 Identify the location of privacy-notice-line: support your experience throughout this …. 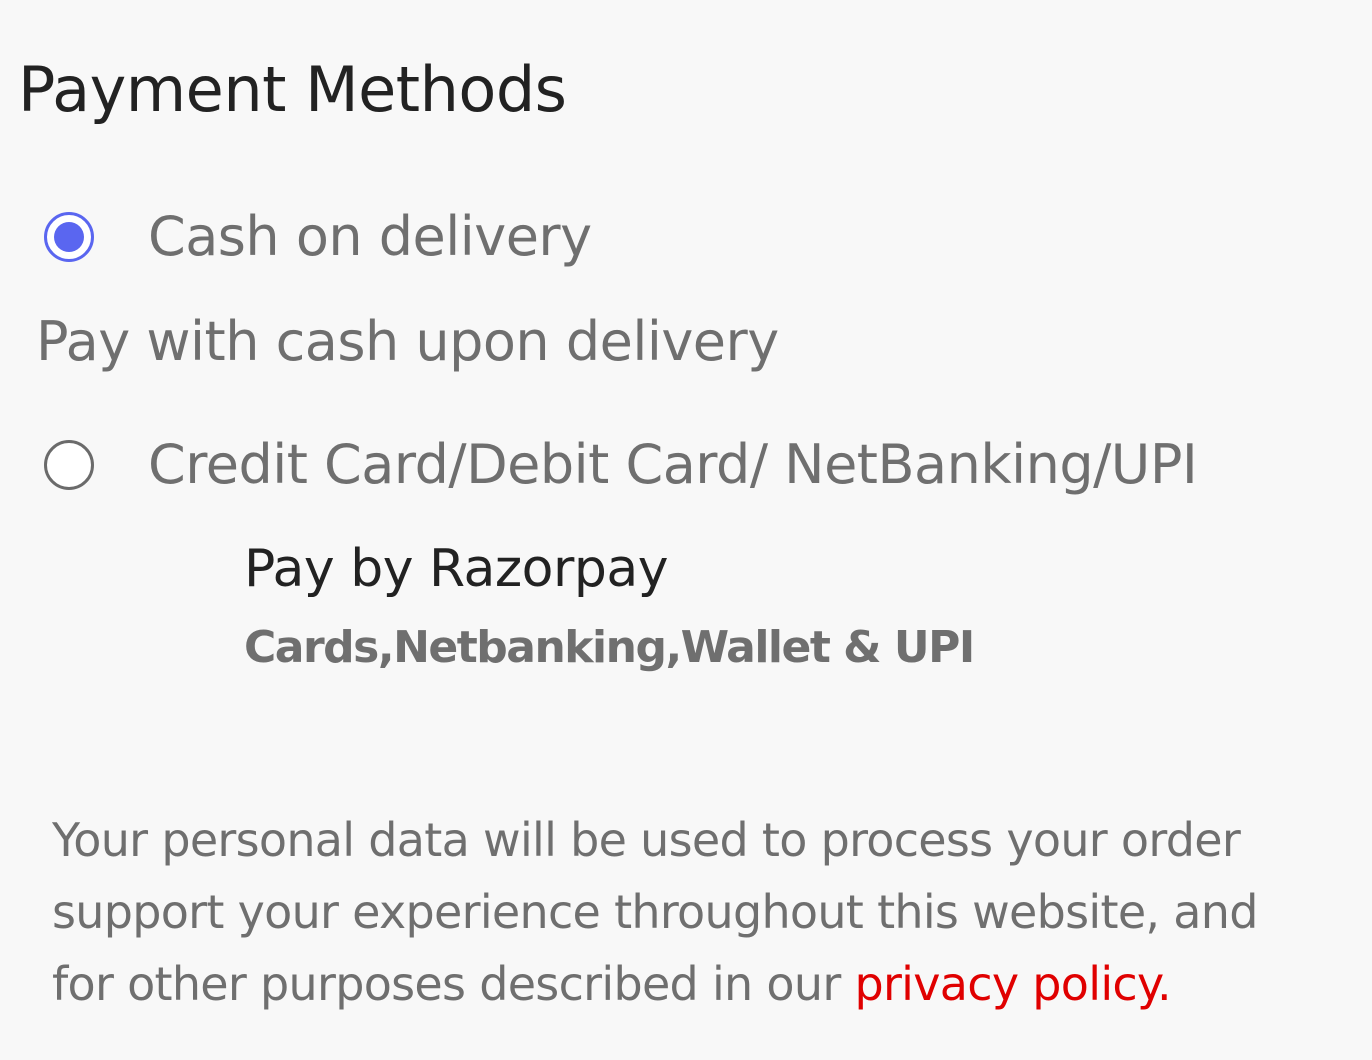
(655, 912).